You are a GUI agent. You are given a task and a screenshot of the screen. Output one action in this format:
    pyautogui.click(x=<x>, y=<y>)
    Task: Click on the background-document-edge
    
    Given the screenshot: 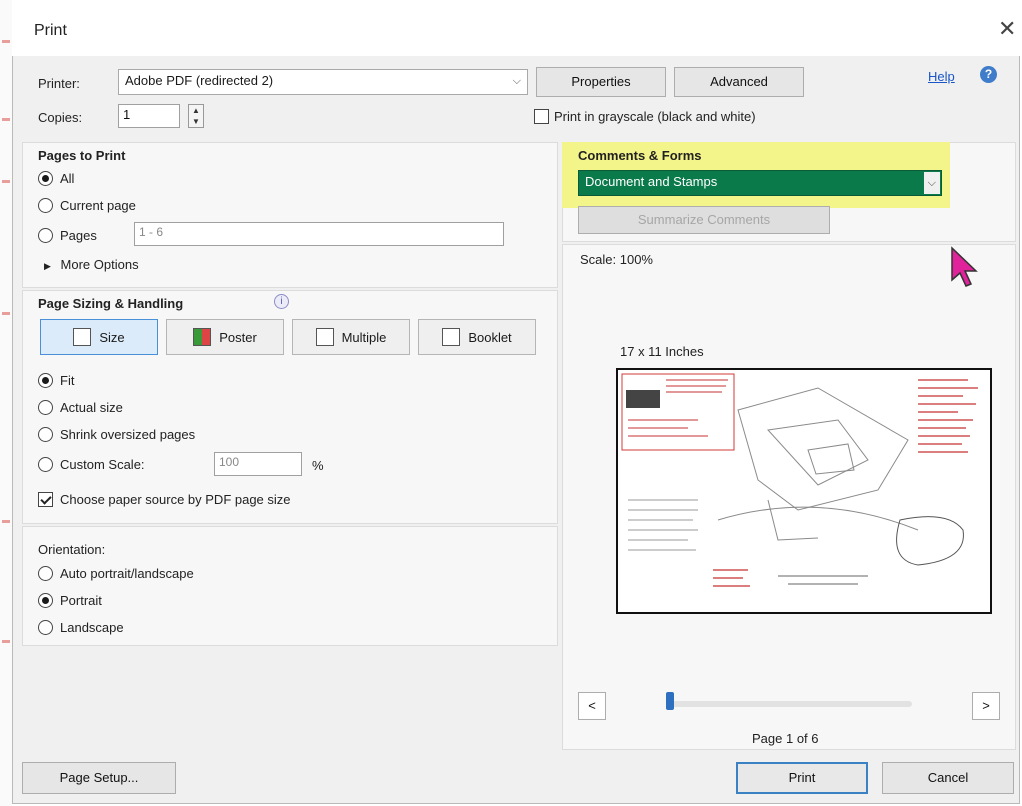 What is the action you would take?
    pyautogui.click(x=6, y=403)
    